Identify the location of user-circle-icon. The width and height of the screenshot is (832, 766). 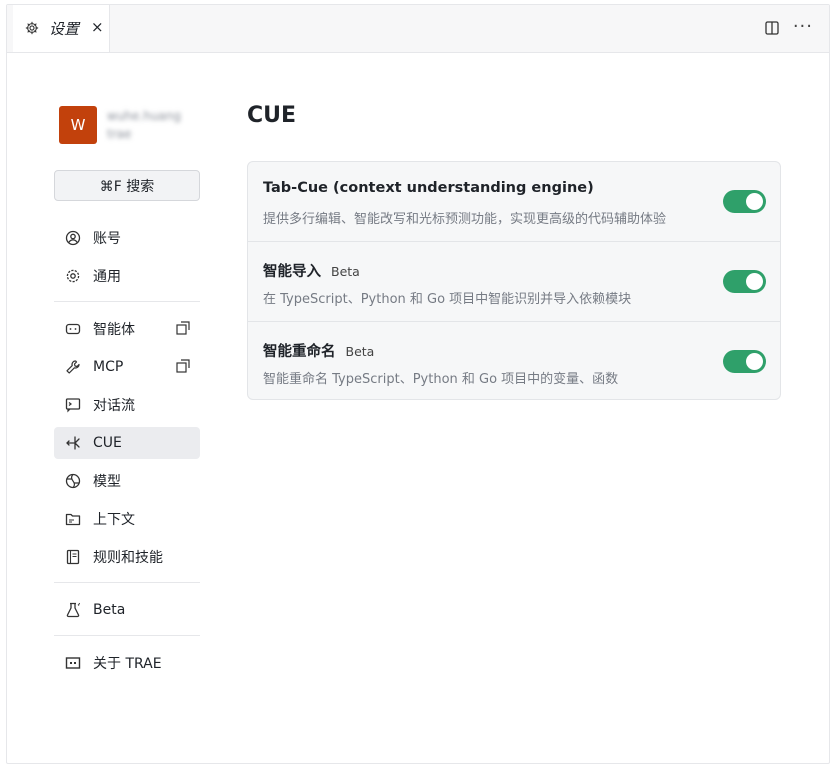
(73, 238).